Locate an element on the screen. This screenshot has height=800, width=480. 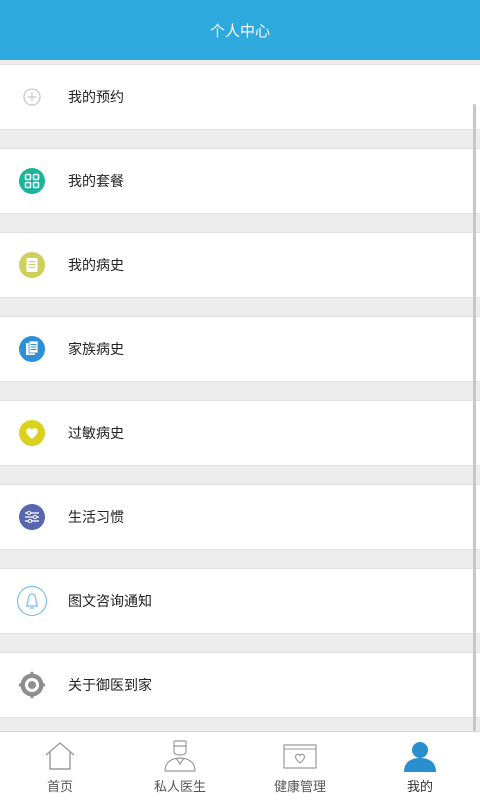
tab-private-doctor: 私人医生 is located at coordinates (180, 766).